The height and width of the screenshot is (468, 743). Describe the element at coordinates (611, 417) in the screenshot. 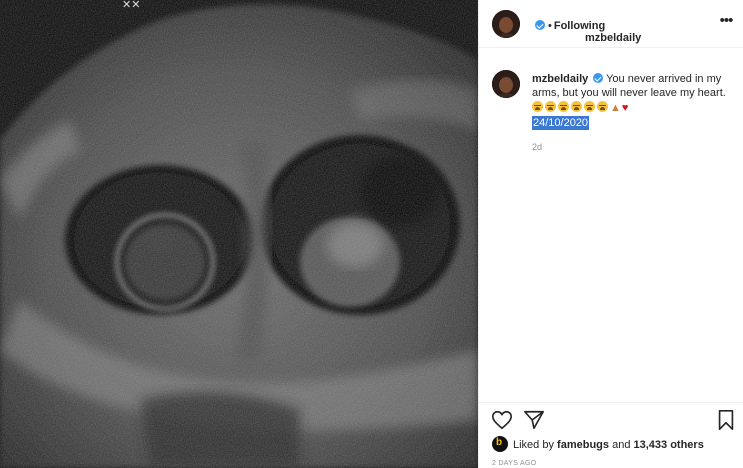

I see `post-action-bar` at that location.